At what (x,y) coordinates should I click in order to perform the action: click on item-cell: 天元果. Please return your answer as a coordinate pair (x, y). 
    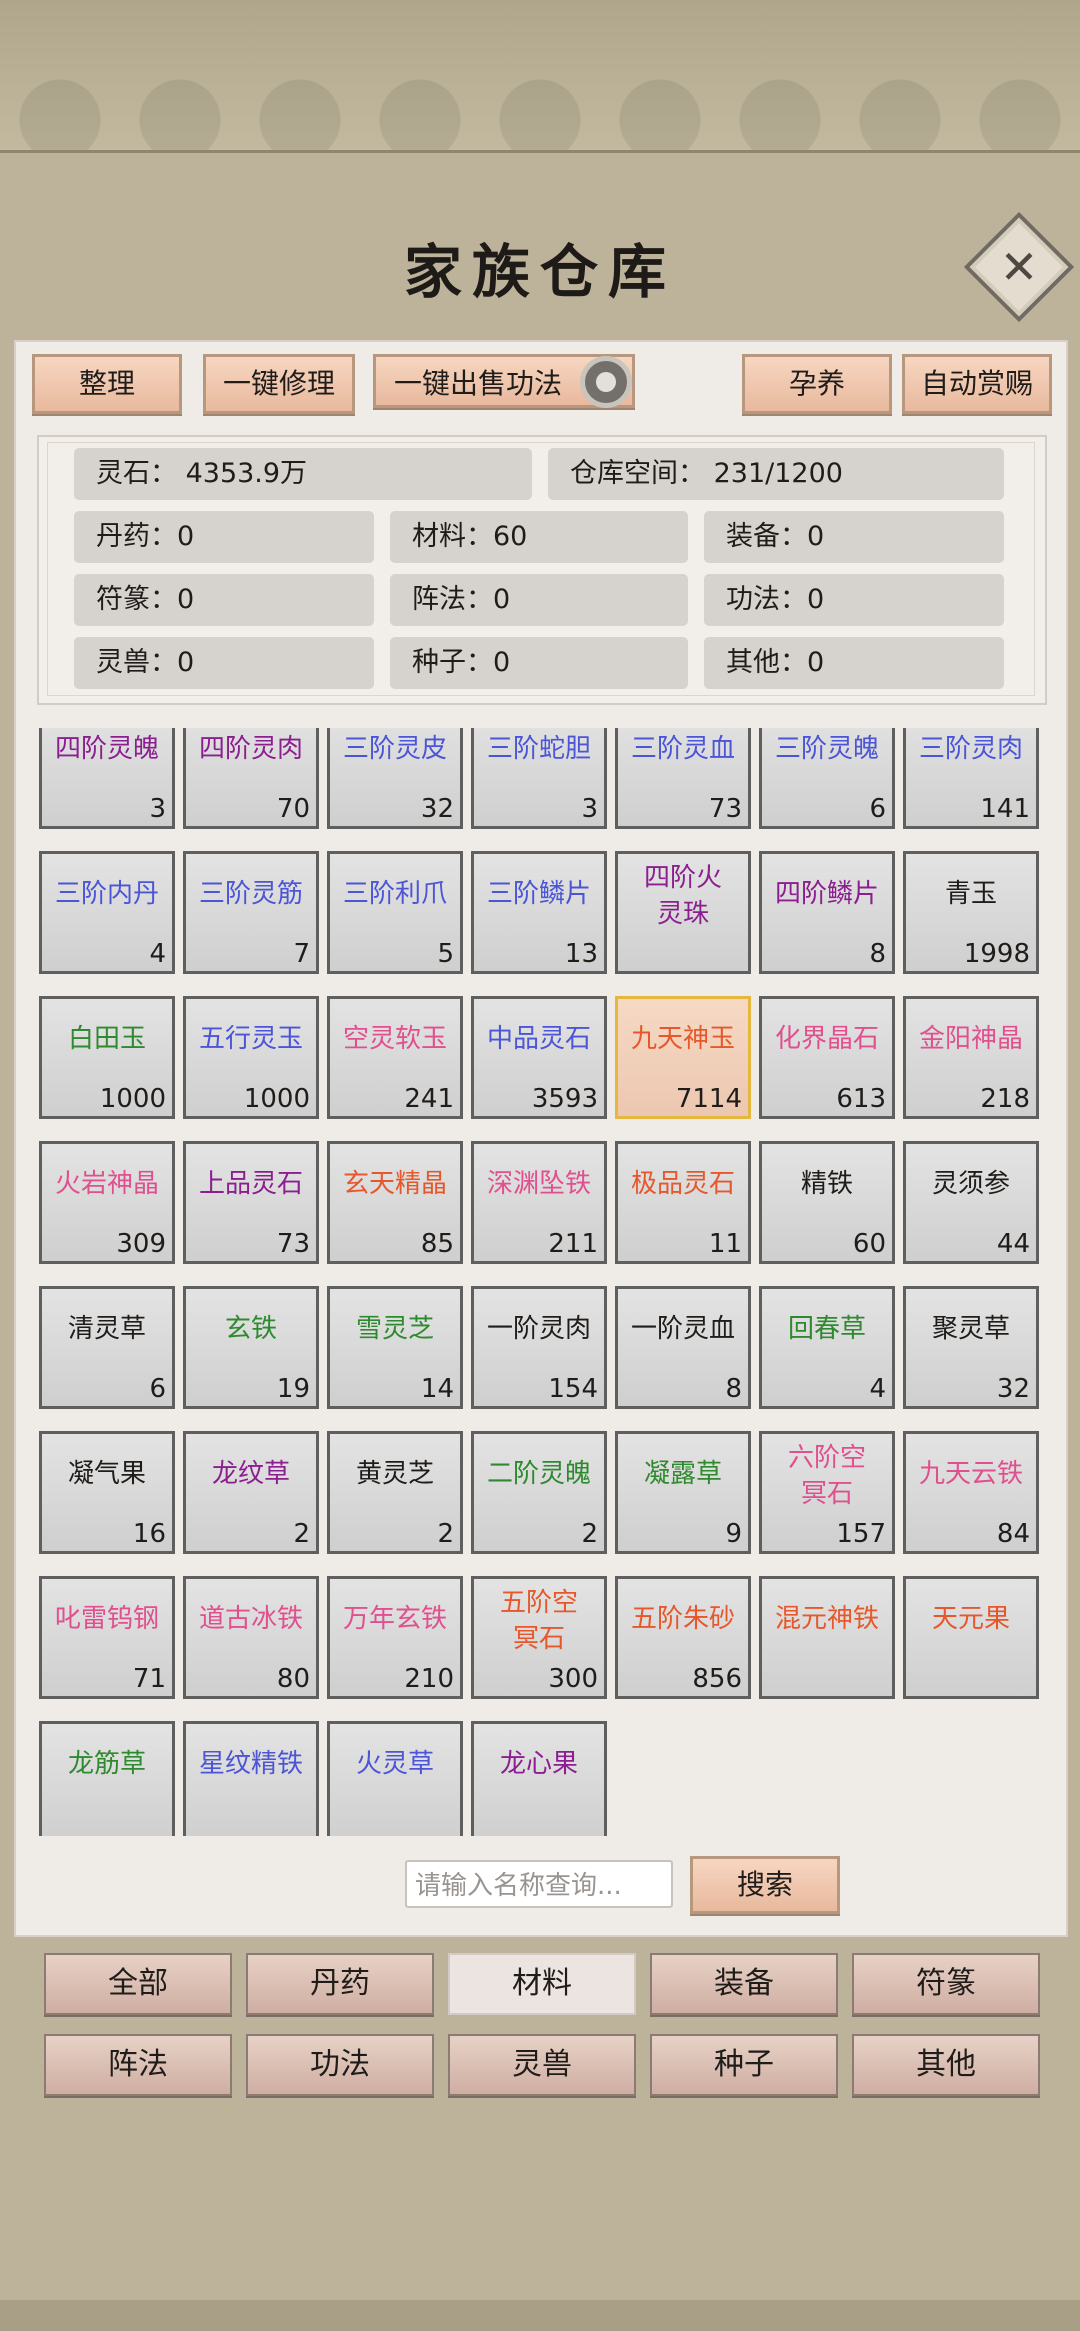
    Looking at the image, I should click on (971, 1637).